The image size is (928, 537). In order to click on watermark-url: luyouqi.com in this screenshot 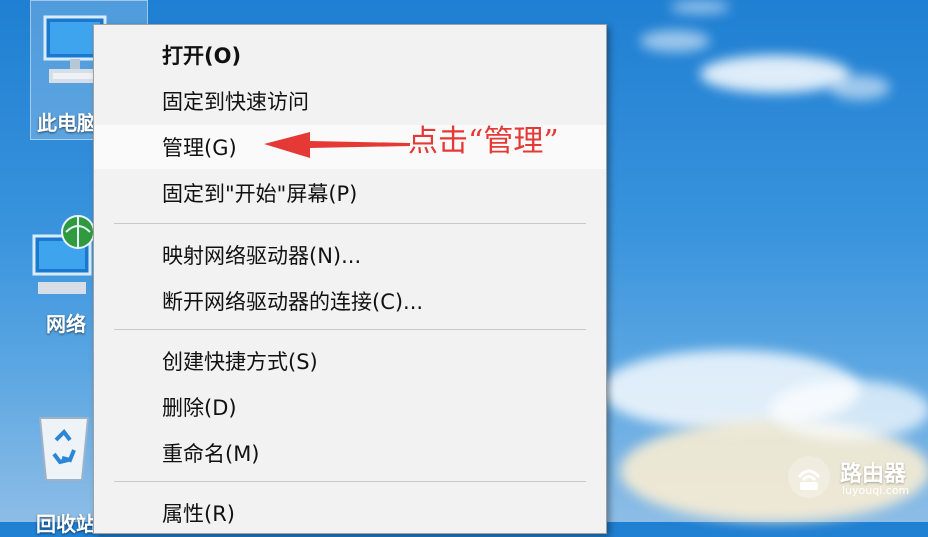, I will do `click(876, 490)`.